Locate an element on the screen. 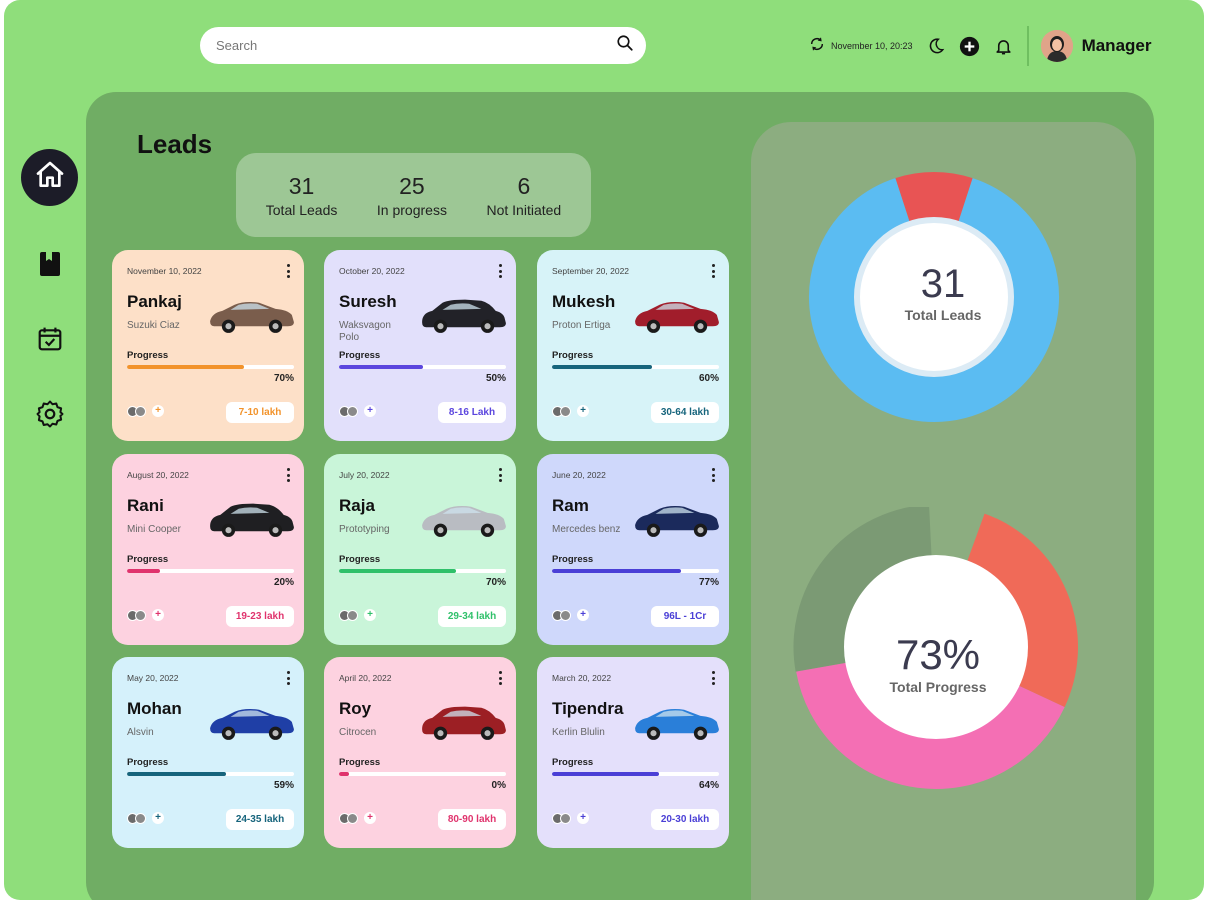  lead-name: Pankaj is located at coordinates (154, 301).